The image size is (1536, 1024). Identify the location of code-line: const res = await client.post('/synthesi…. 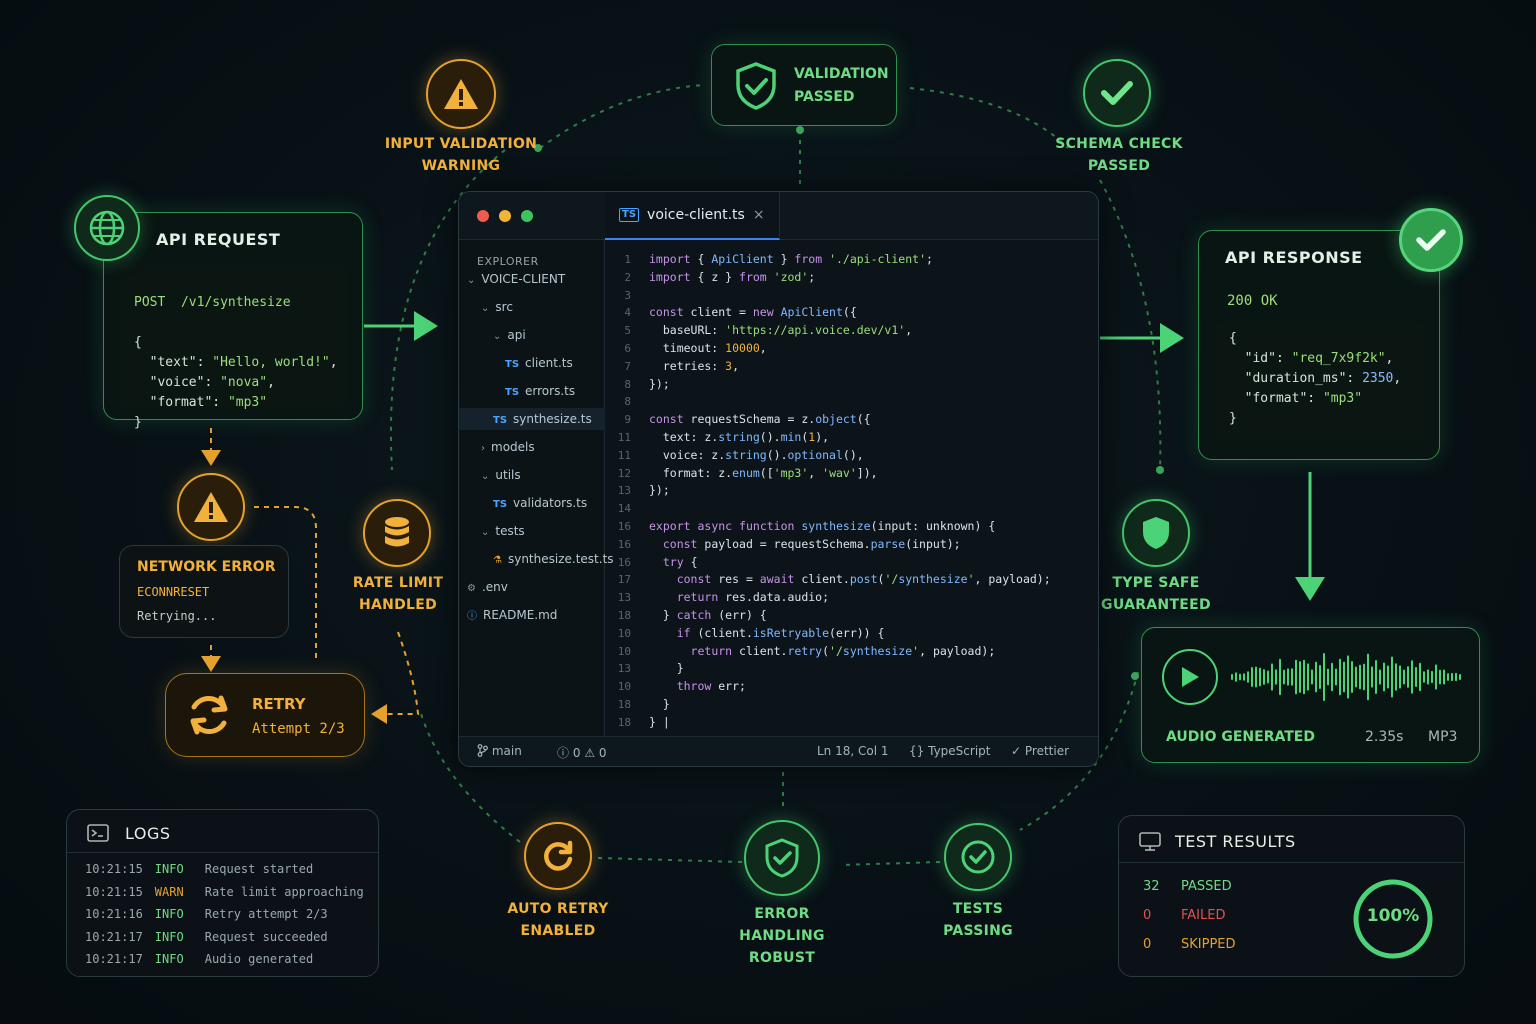
(863, 579).